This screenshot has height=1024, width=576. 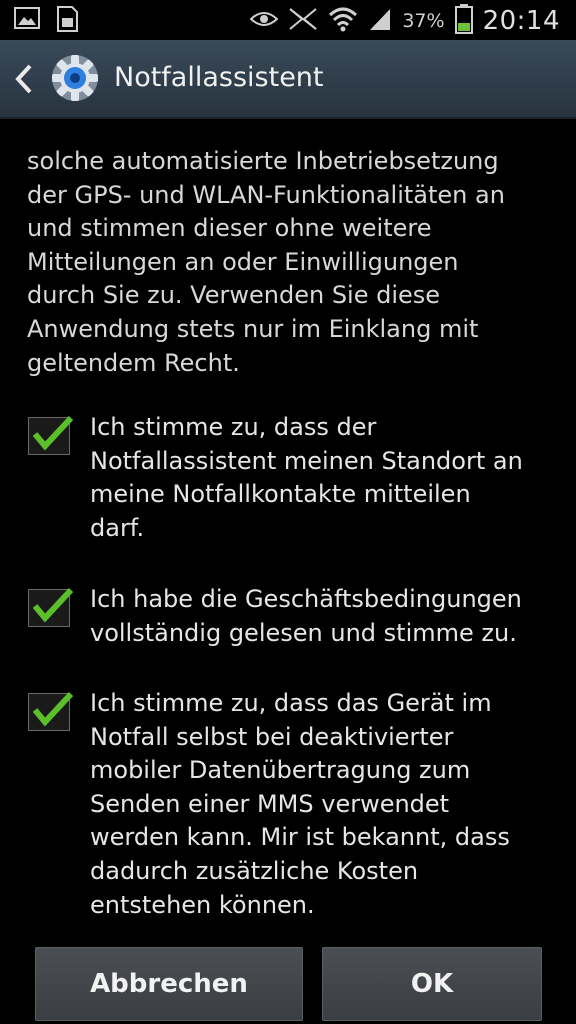 I want to click on mms-consent-checkbox, so click(x=51, y=711).